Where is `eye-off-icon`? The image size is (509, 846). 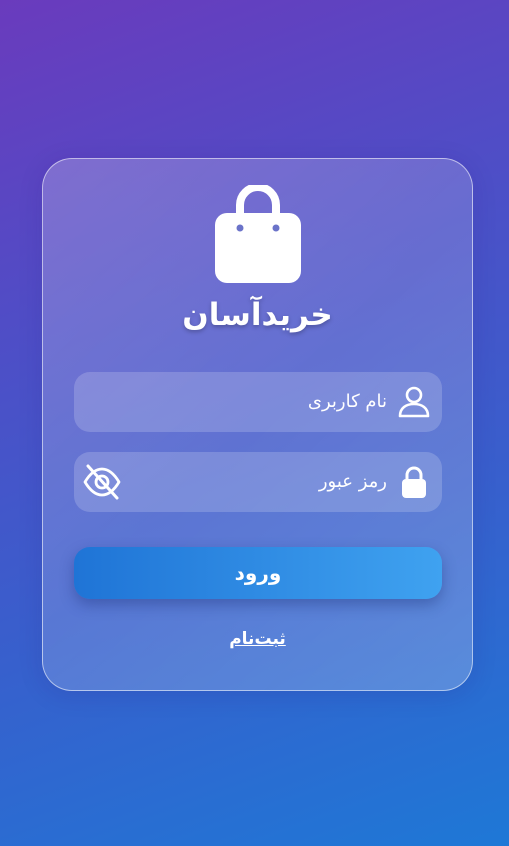 eye-off-icon is located at coordinates (102, 482).